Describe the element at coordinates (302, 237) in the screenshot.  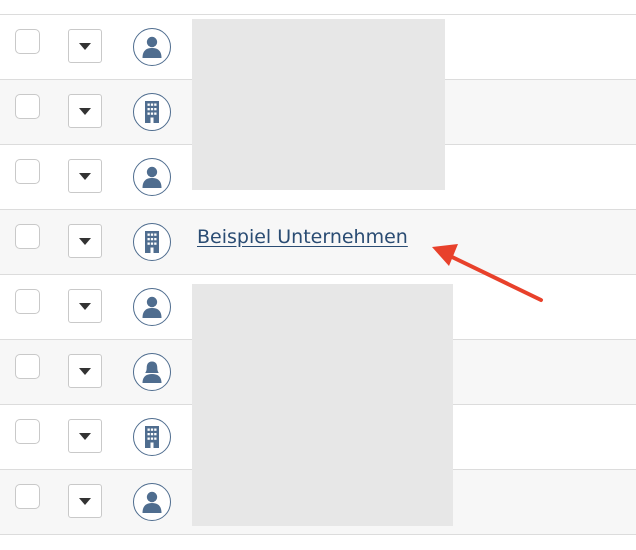
I see `contact-name-link: Beispiel Unternehmen` at that location.